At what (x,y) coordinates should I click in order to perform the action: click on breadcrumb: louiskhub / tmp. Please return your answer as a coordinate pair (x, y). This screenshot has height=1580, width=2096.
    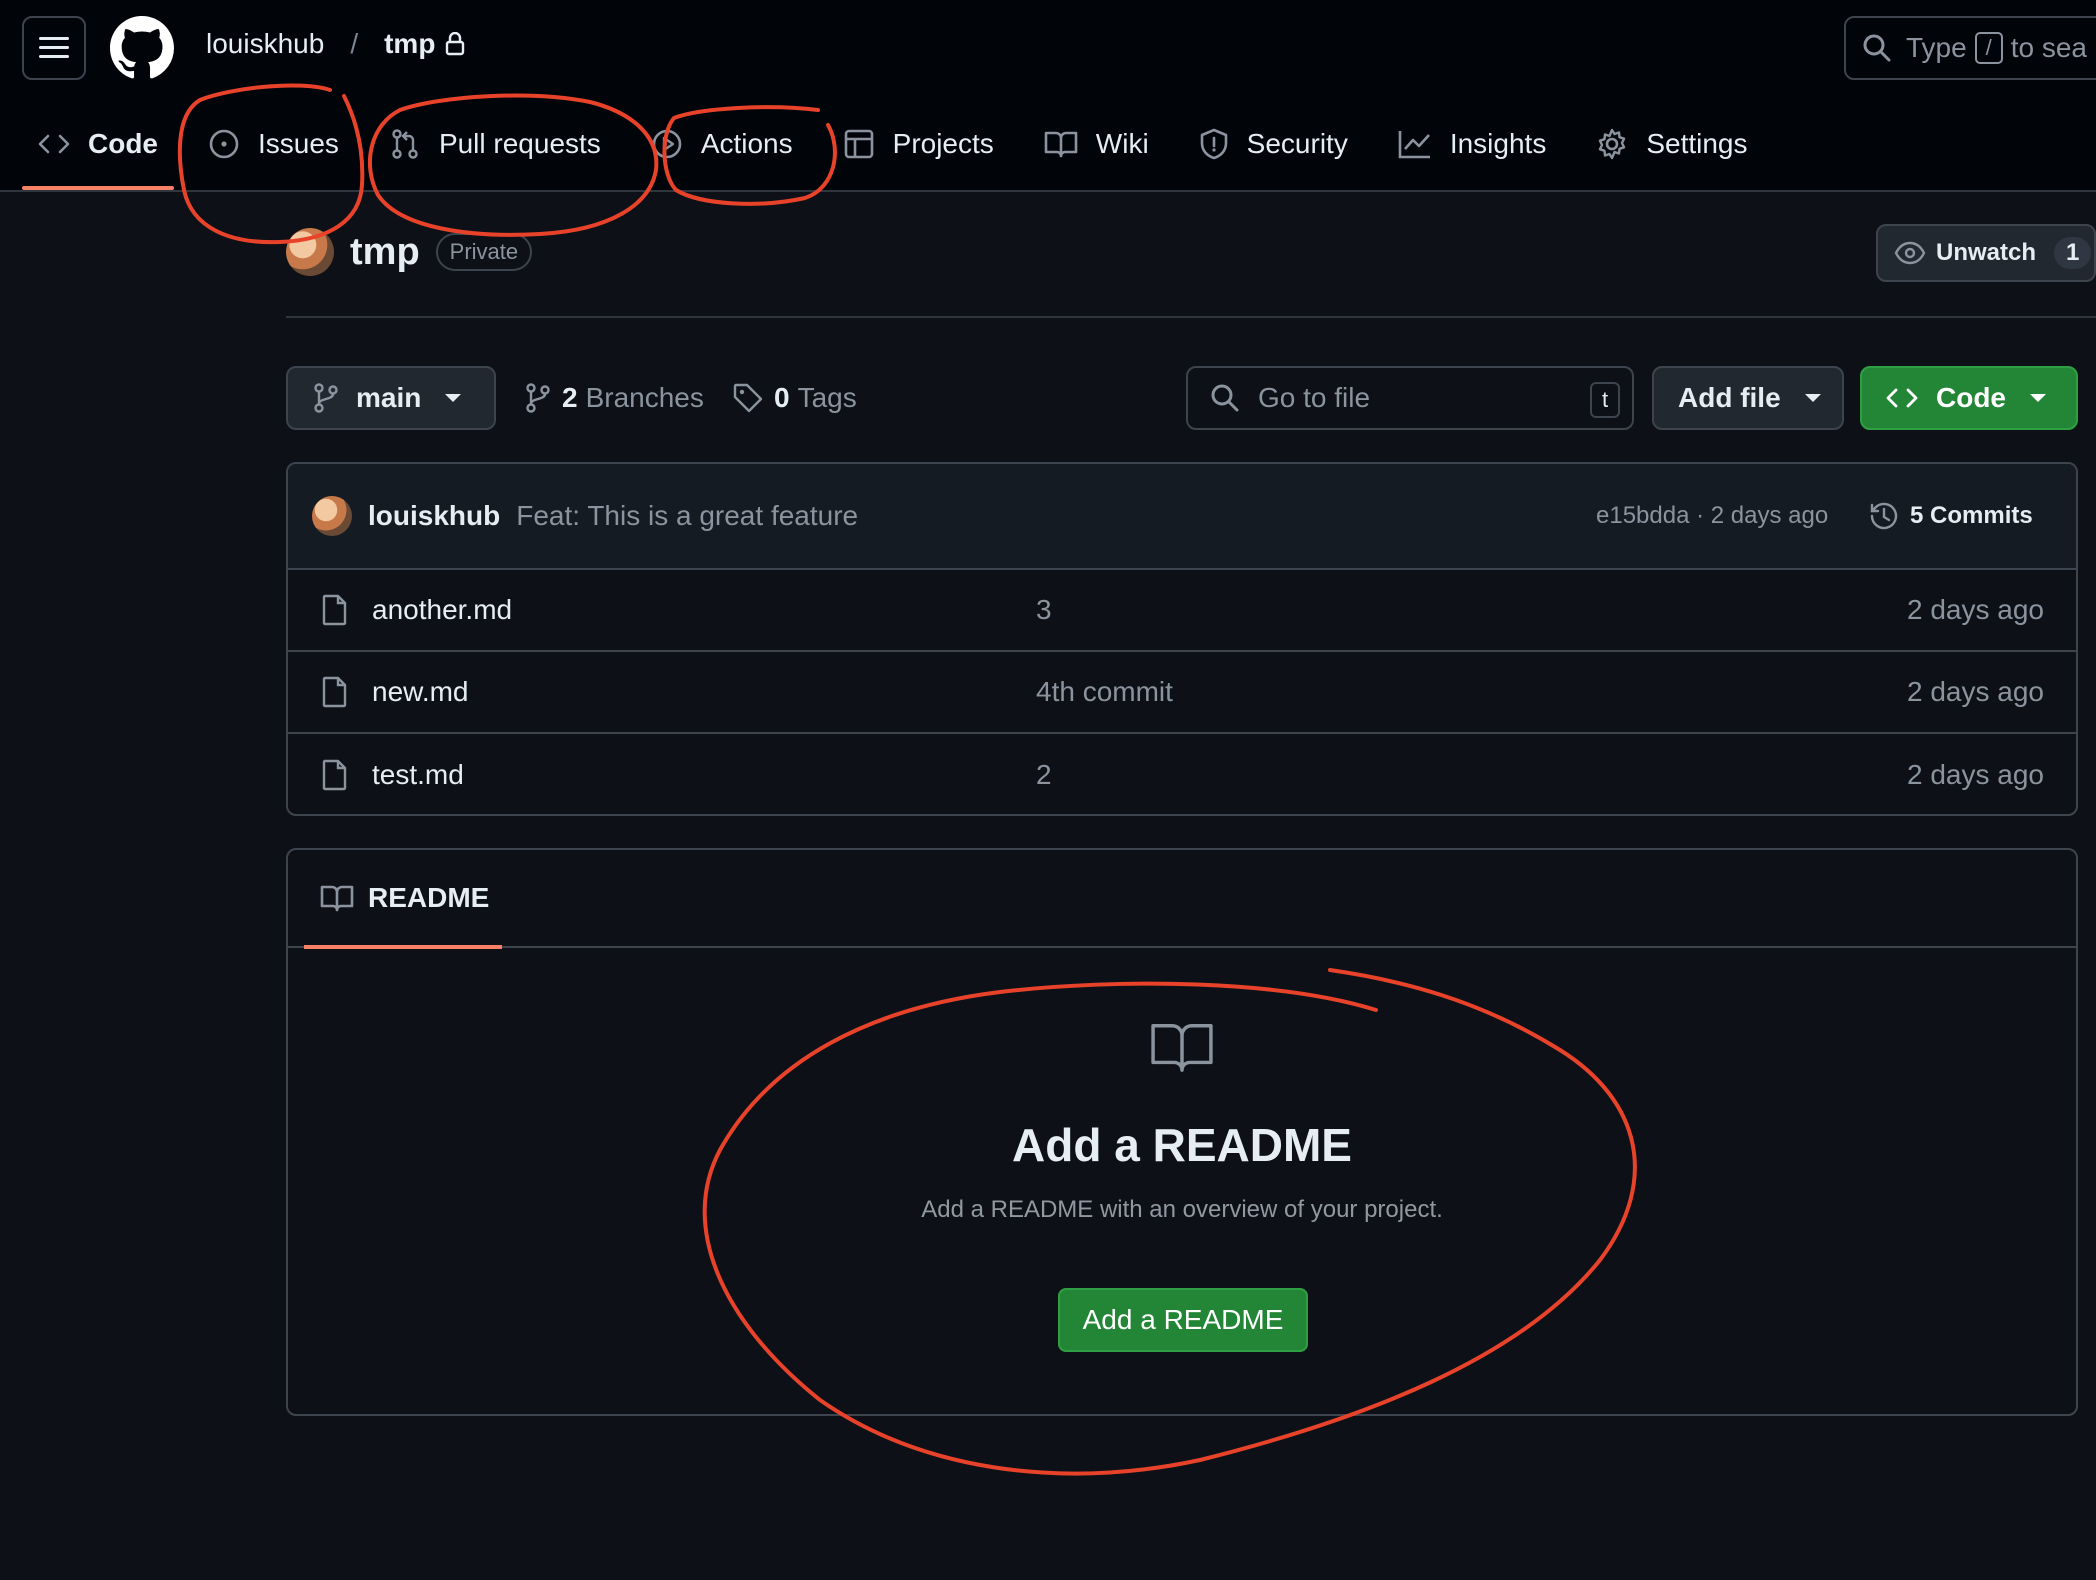
    Looking at the image, I should click on (335, 44).